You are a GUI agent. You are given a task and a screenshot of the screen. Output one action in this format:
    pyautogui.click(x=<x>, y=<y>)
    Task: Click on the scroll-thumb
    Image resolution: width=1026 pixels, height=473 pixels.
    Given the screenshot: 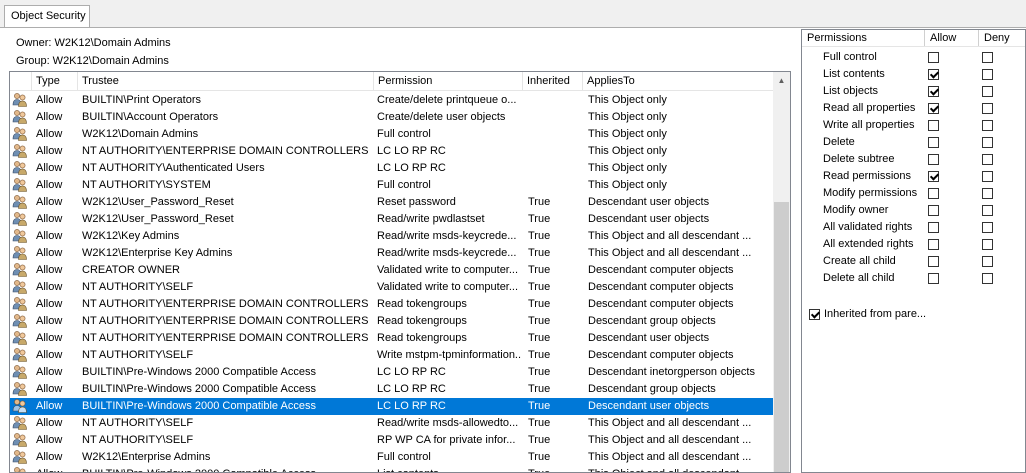 What is the action you would take?
    pyautogui.click(x=781, y=337)
    